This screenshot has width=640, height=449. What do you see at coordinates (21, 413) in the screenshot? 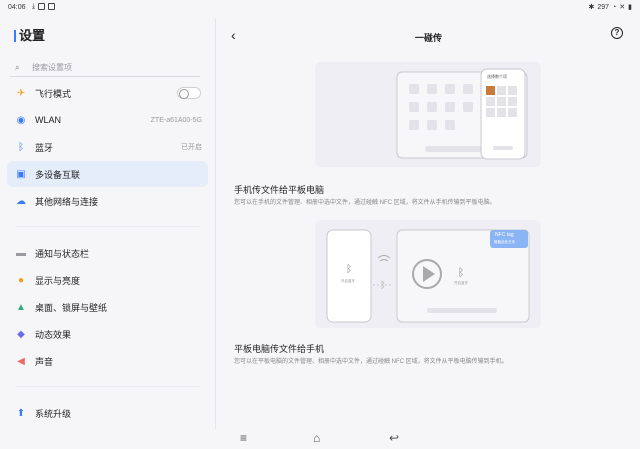
I see `upgrade-icon: ⬆` at bounding box center [21, 413].